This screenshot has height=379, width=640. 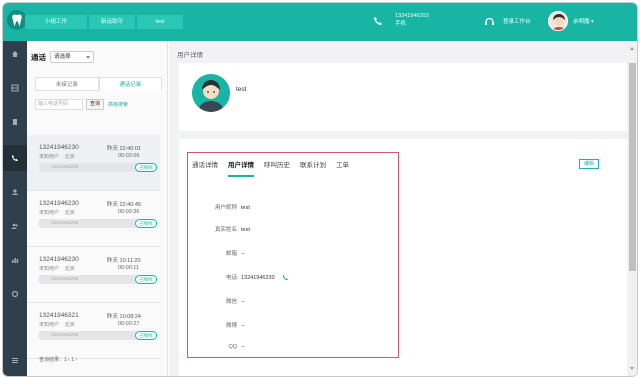 What do you see at coordinates (589, 164) in the screenshot?
I see `edit-button: 编辑` at bounding box center [589, 164].